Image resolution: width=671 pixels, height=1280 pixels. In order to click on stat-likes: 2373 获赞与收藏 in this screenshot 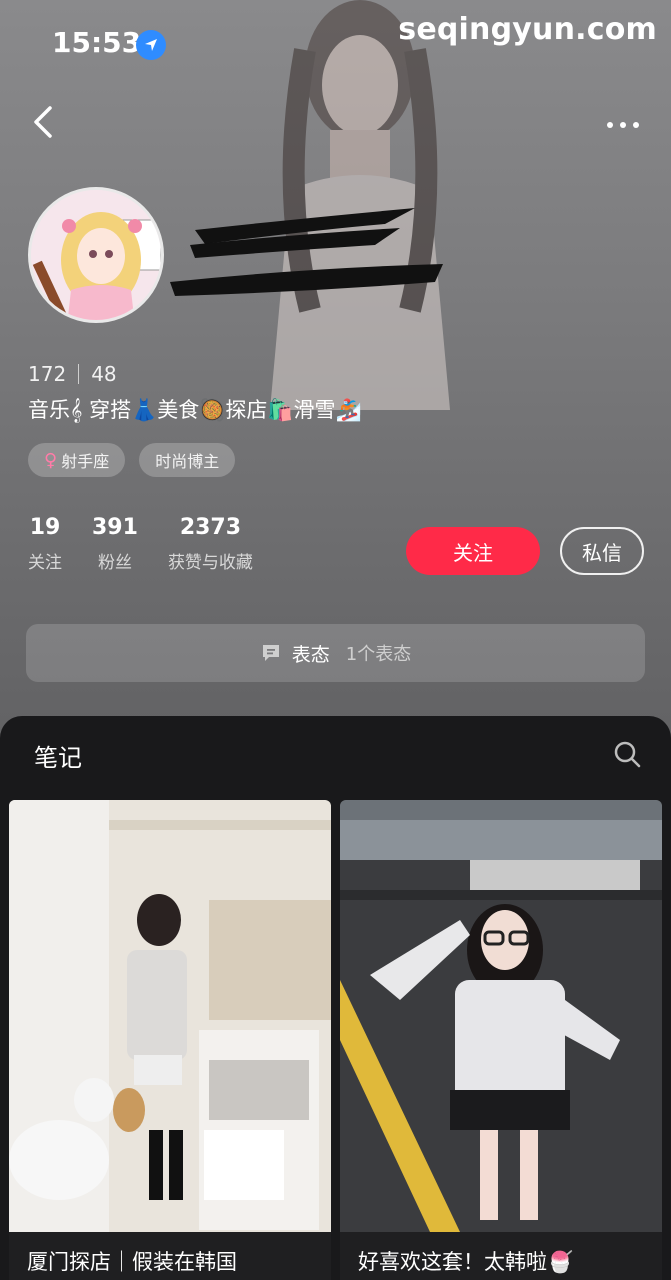, I will do `click(210, 544)`.